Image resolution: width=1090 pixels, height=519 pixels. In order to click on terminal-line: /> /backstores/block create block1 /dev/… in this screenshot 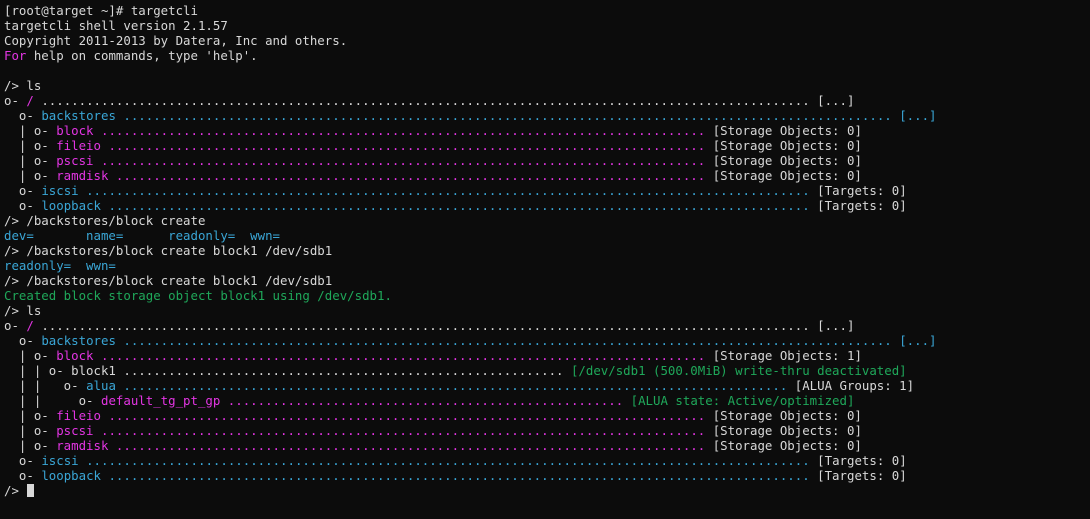, I will do `click(547, 250)`.